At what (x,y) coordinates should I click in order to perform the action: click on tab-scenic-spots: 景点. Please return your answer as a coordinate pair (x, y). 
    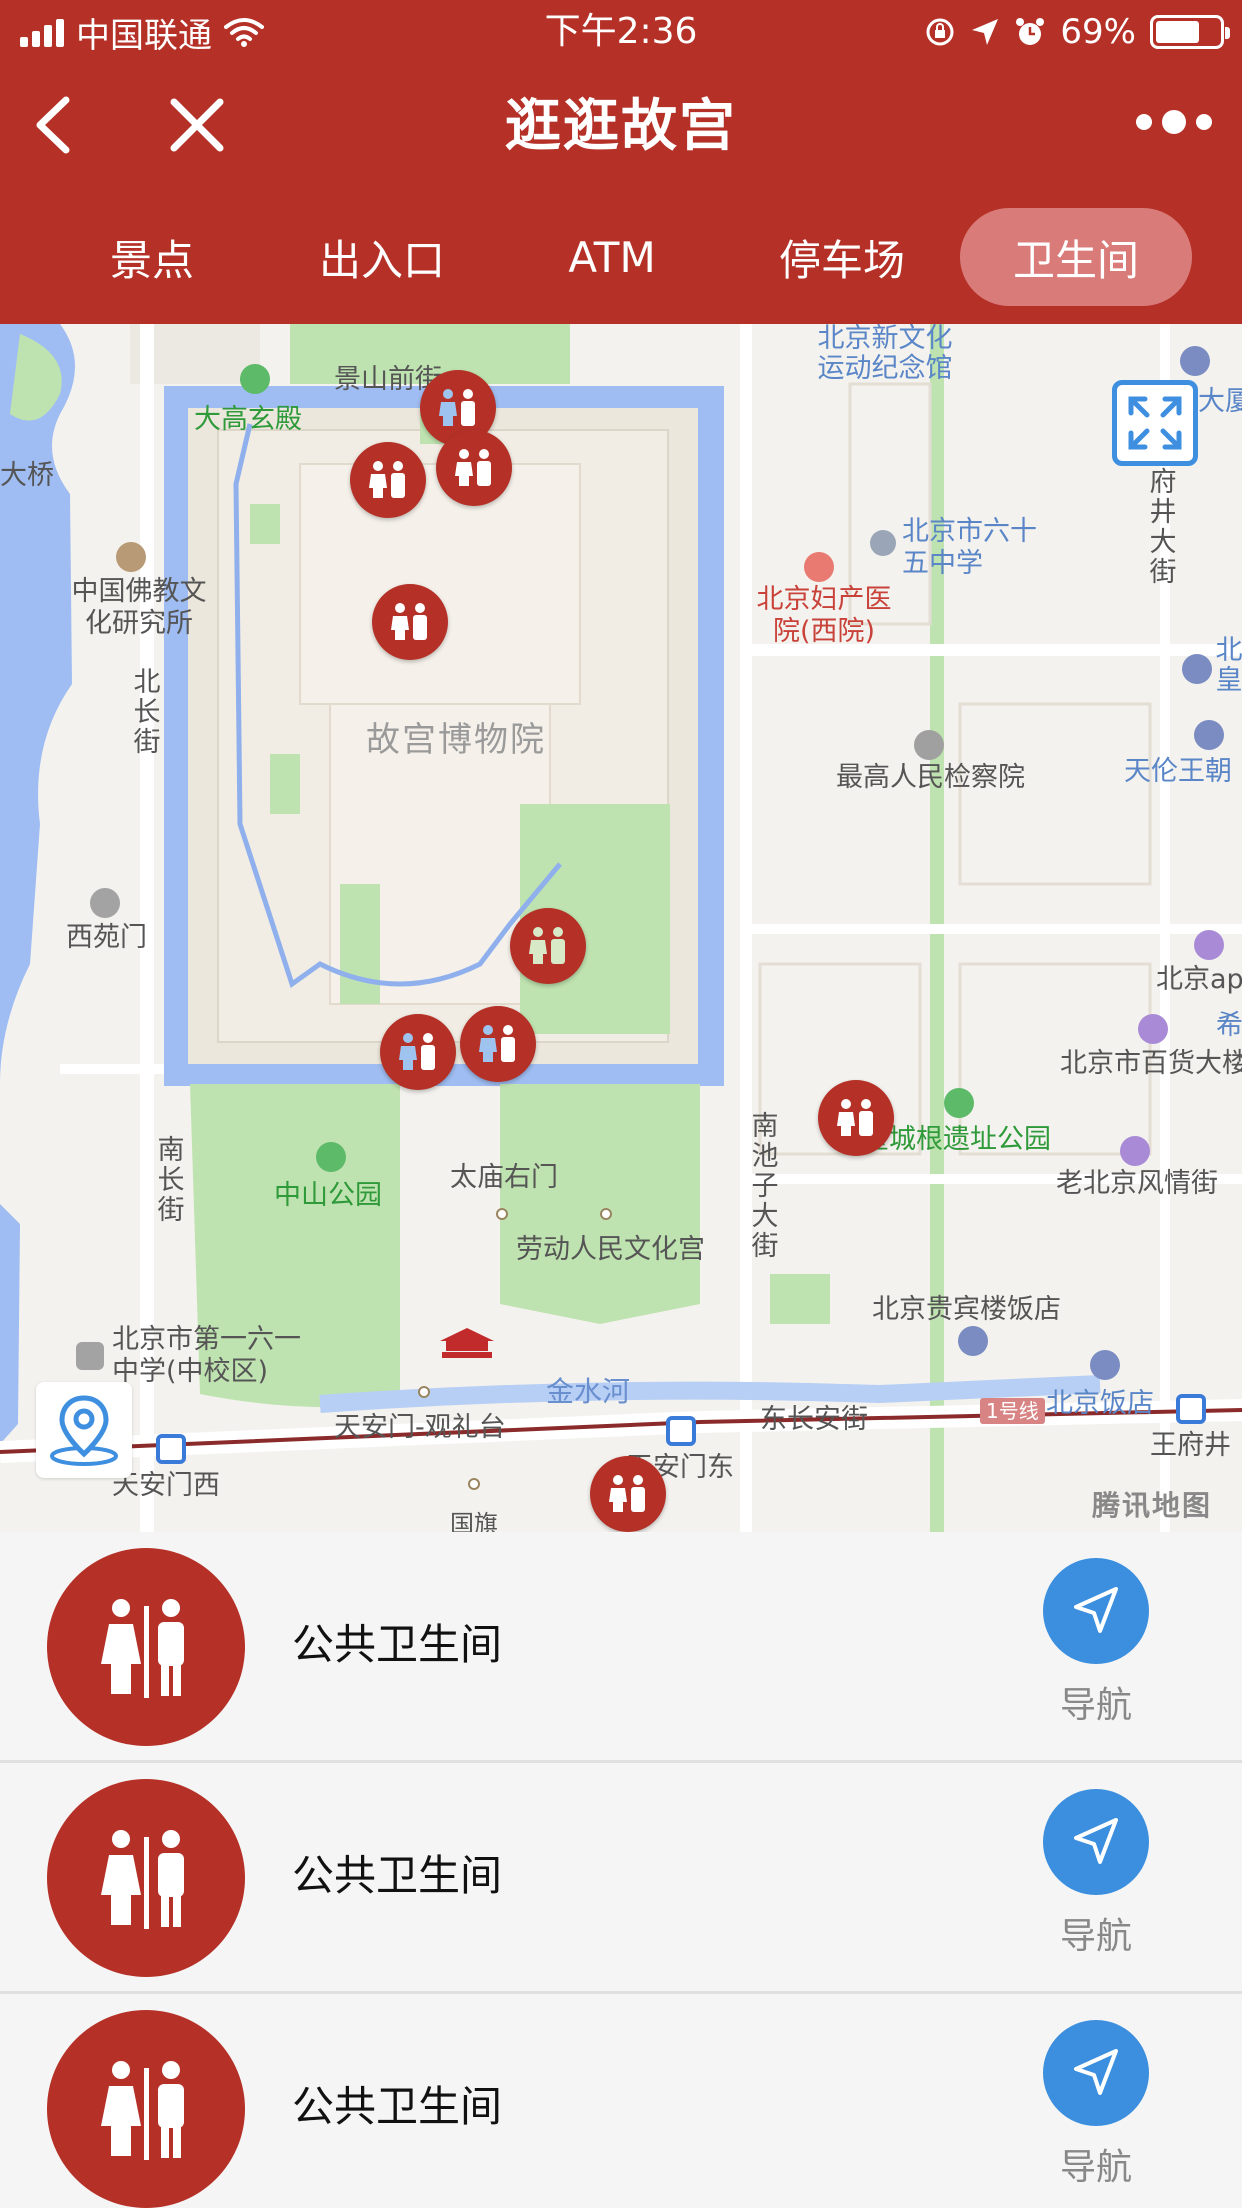
    Looking at the image, I should click on (152, 257).